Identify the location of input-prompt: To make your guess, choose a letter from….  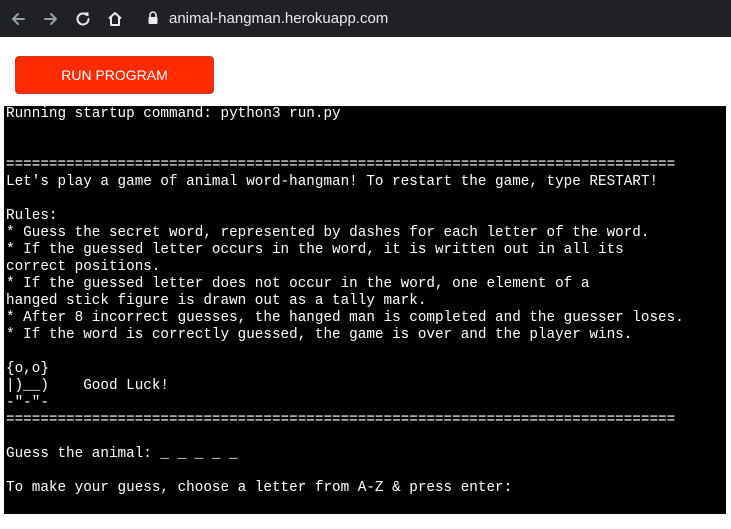
(259, 488).